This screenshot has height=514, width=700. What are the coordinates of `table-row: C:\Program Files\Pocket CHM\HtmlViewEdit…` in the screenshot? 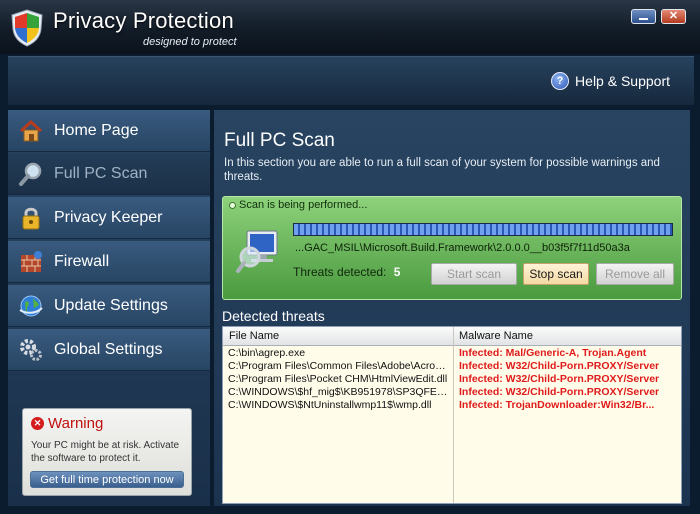 It's located at (452, 379).